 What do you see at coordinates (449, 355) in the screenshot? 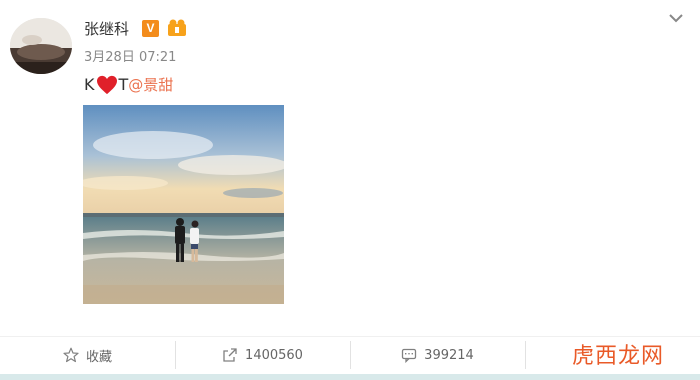
I see `comment-count: 399214` at bounding box center [449, 355].